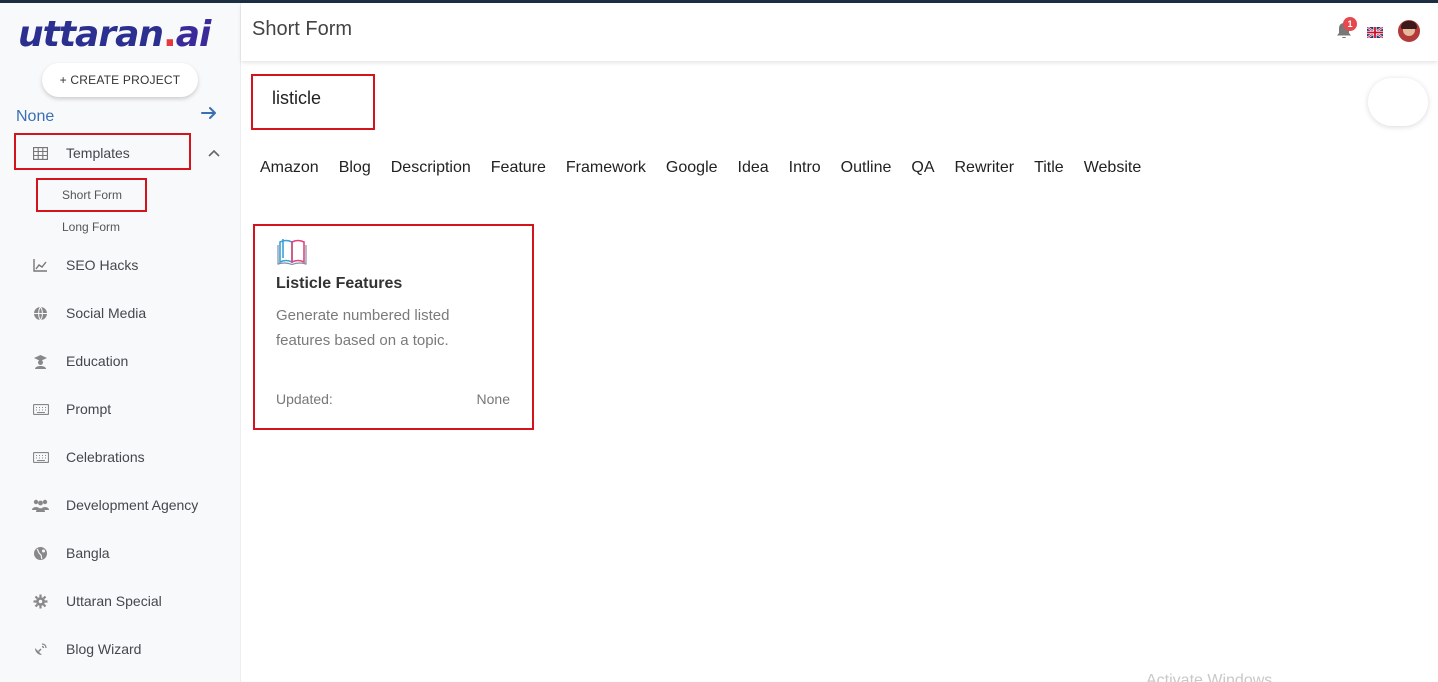 The width and height of the screenshot is (1438, 682). I want to click on tab-blog: Blog, so click(355, 168).